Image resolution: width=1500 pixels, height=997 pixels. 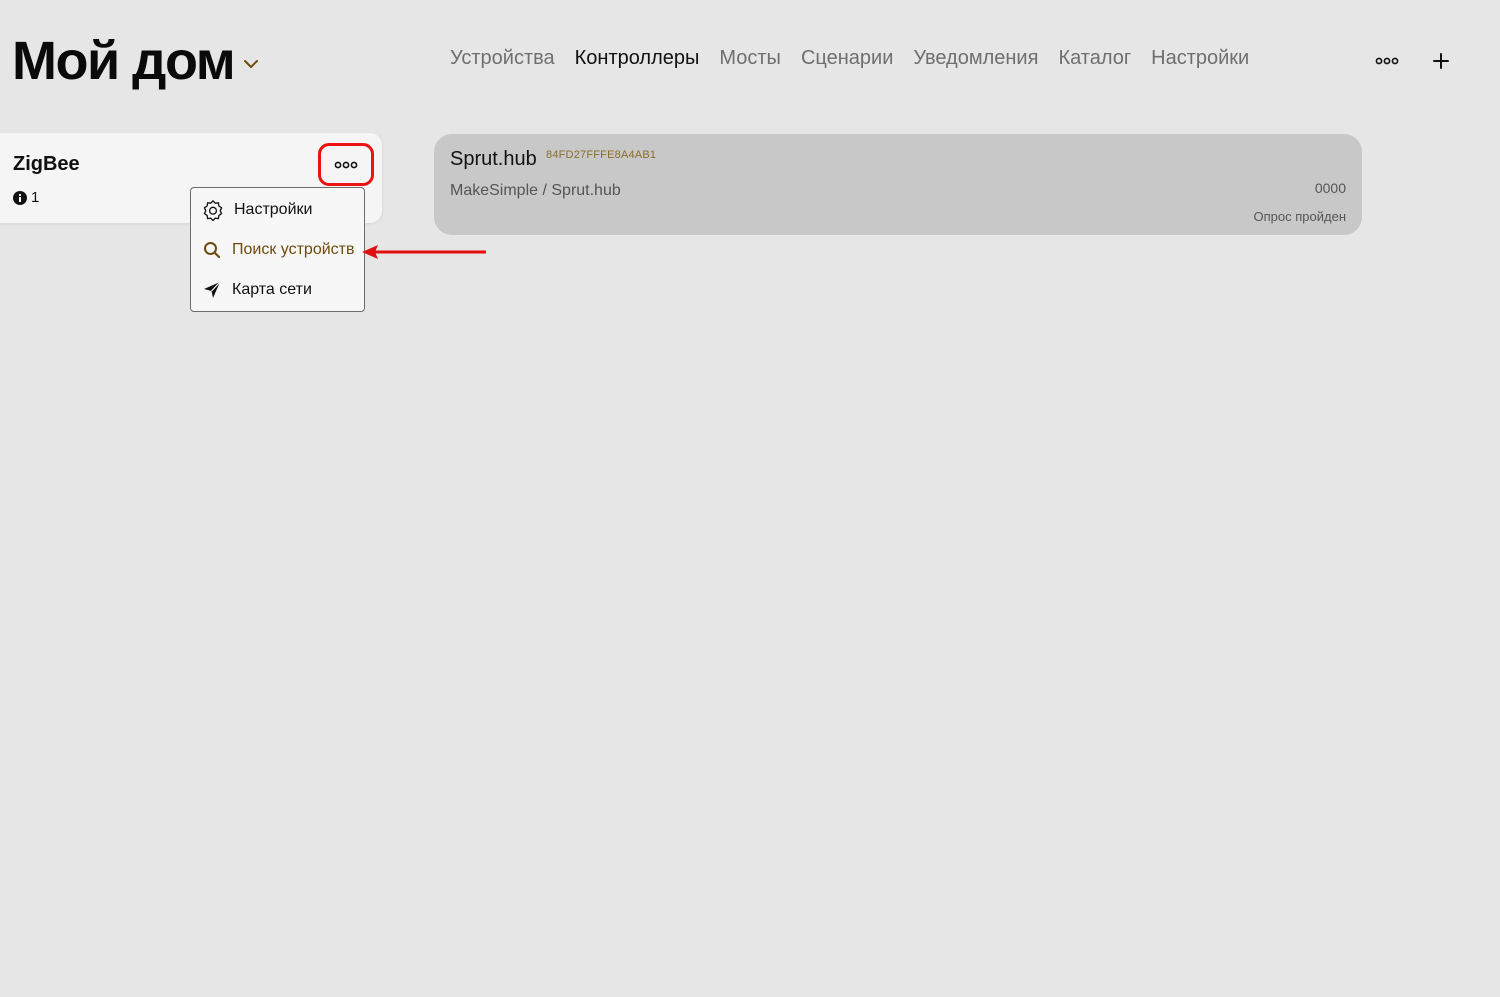 What do you see at coordinates (1299, 216) in the screenshot?
I see `bridge-status: Опрос пройден` at bounding box center [1299, 216].